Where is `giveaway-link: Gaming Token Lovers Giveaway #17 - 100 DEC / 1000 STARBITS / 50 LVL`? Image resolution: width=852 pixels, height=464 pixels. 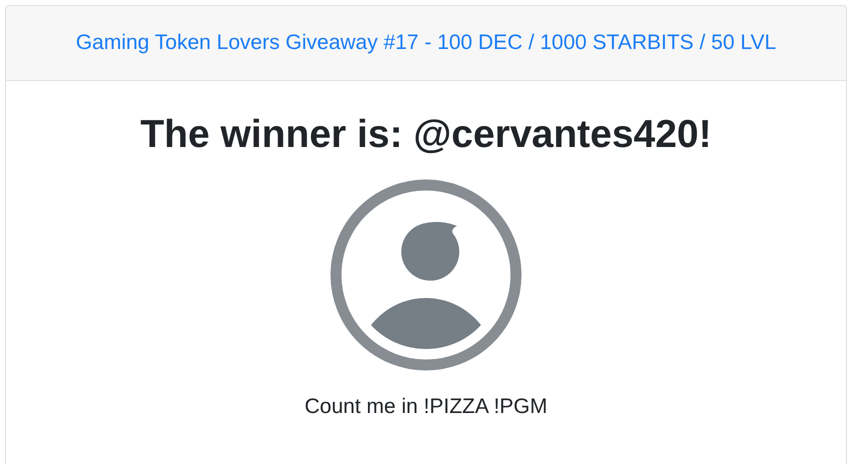
giveaway-link: Gaming Token Lovers Giveaway #17 - 100 DEC / 1000 STARBITS / 50 LVL is located at coordinates (426, 43).